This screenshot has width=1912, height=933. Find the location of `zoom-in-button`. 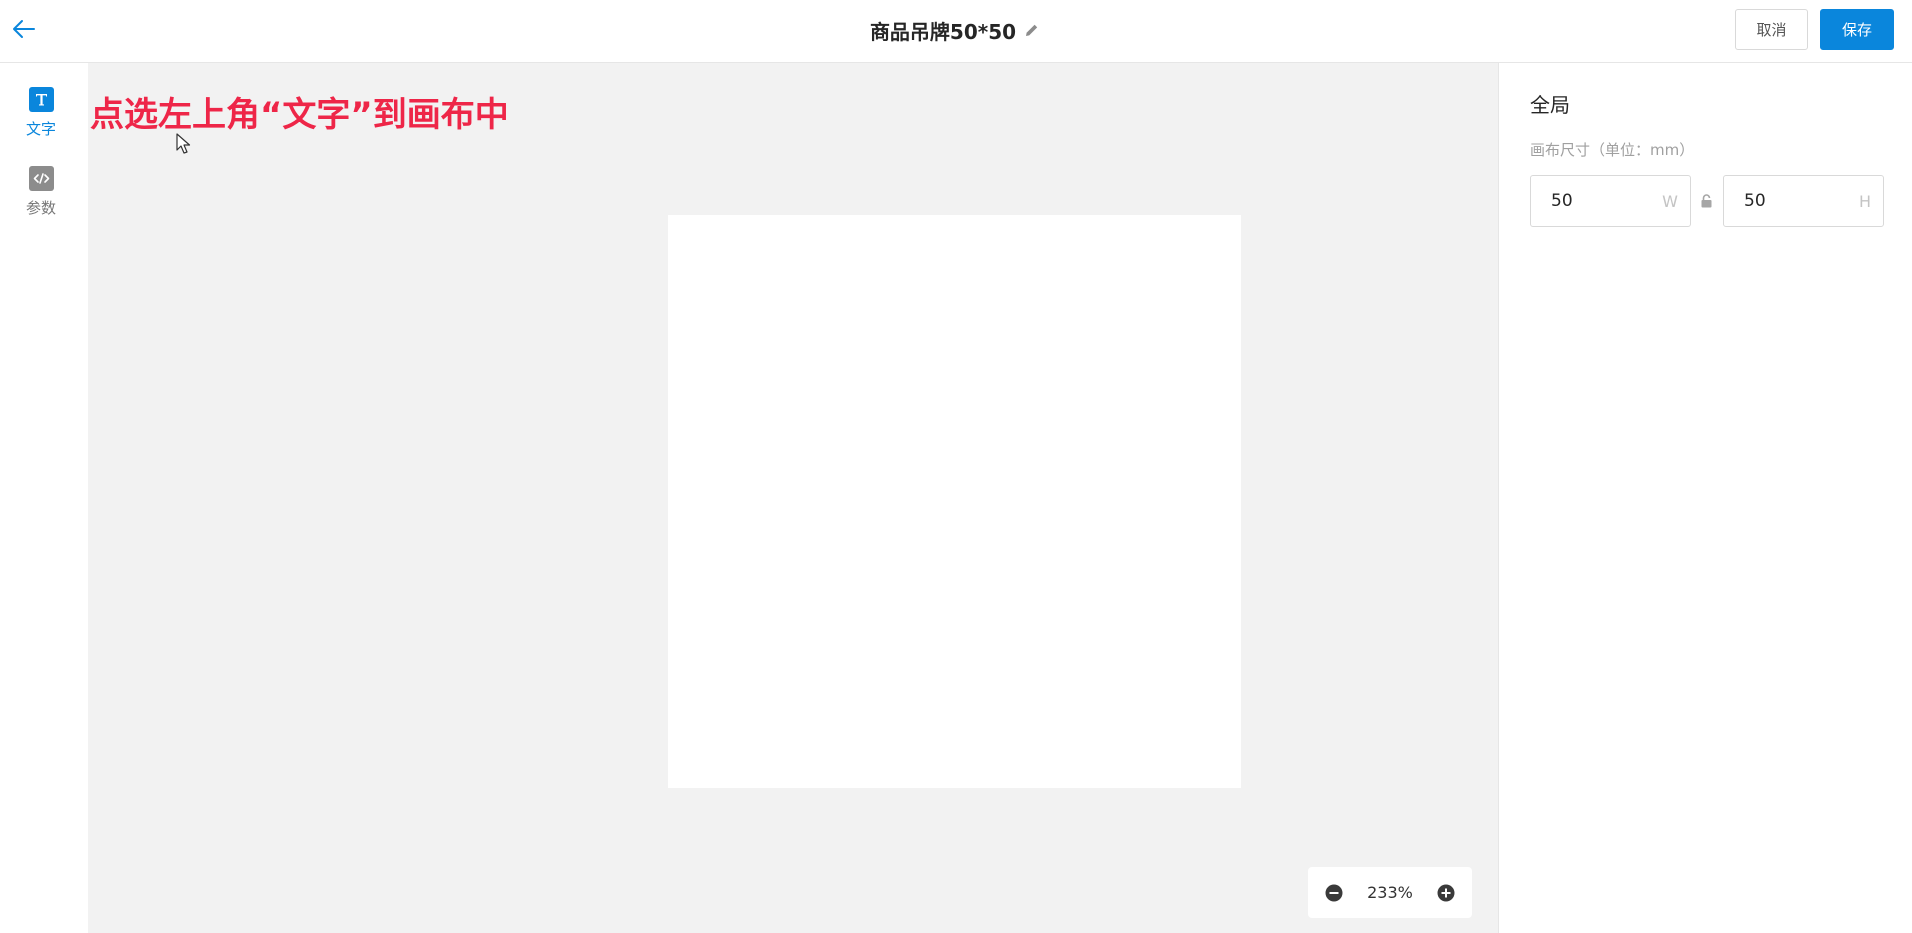

zoom-in-button is located at coordinates (1446, 893).